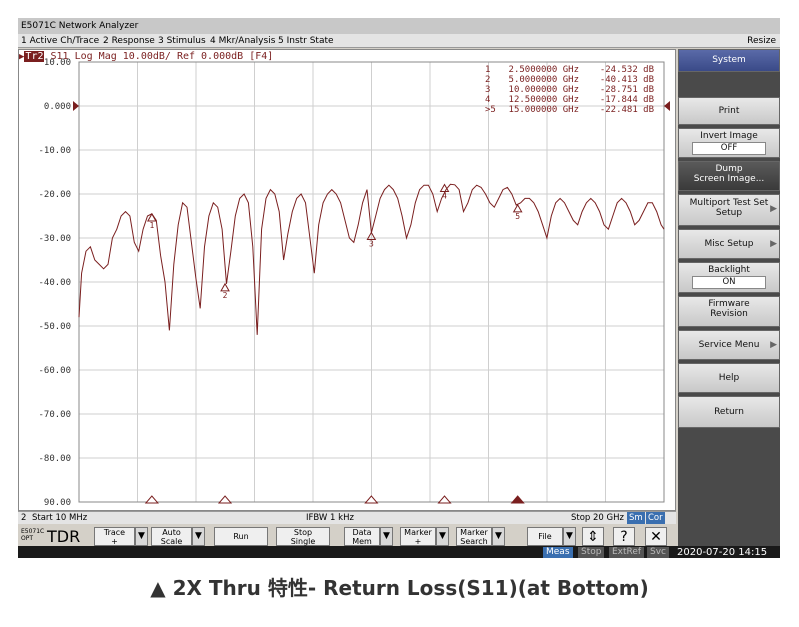 This screenshot has width=799, height=627. What do you see at coordinates (624, 536) in the screenshot?
I see `help-icon: ?` at bounding box center [624, 536].